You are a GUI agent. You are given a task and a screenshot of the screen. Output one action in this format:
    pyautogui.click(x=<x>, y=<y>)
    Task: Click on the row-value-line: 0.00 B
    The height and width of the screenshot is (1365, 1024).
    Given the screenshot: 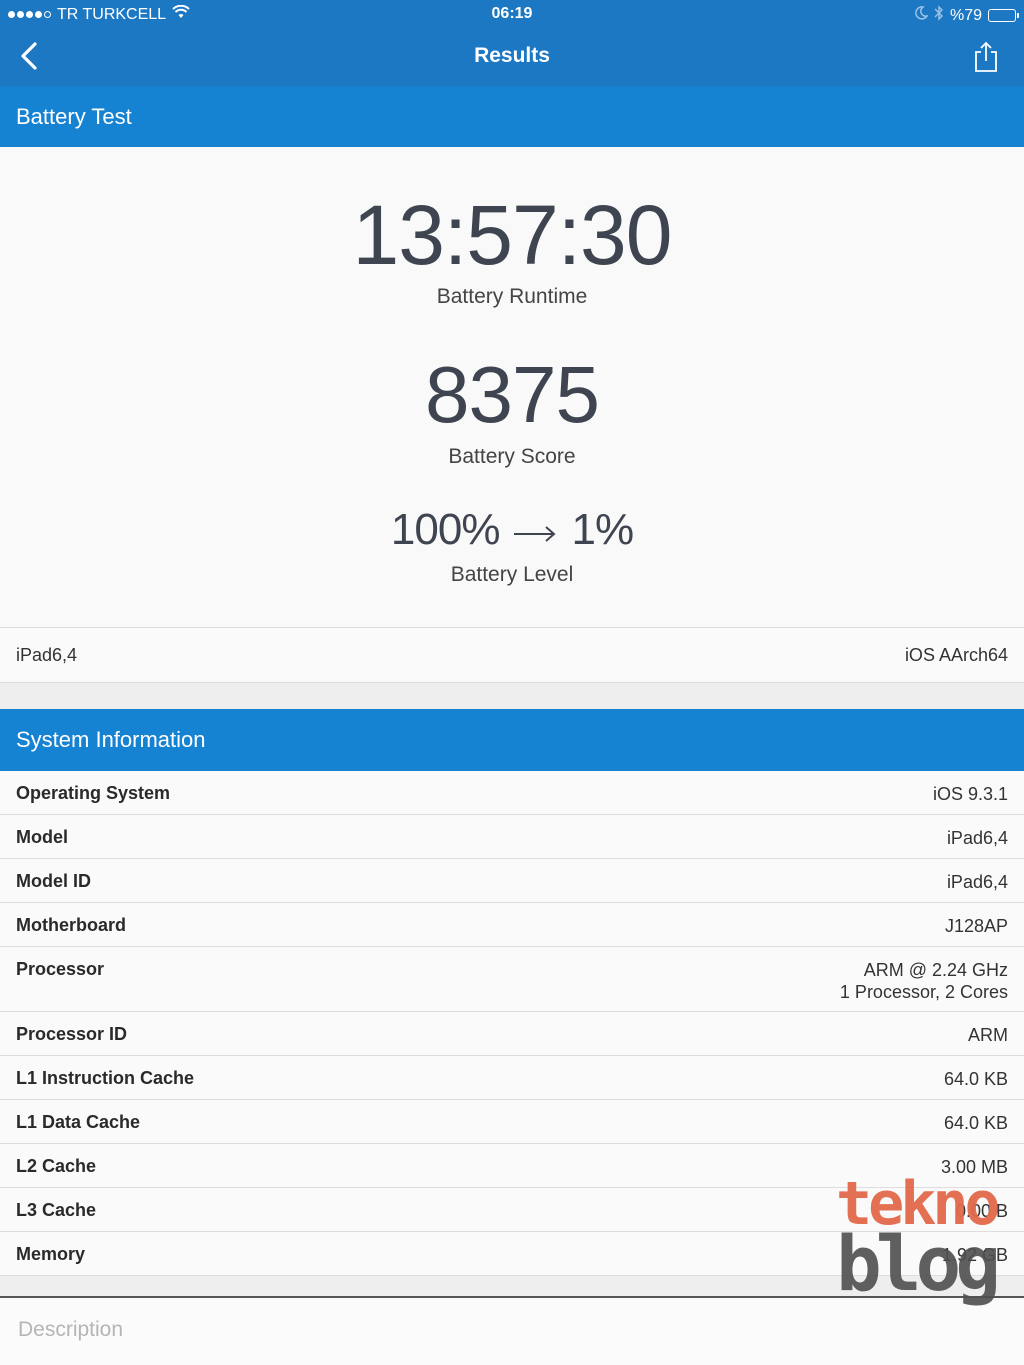 What is the action you would take?
    pyautogui.click(x=981, y=1211)
    